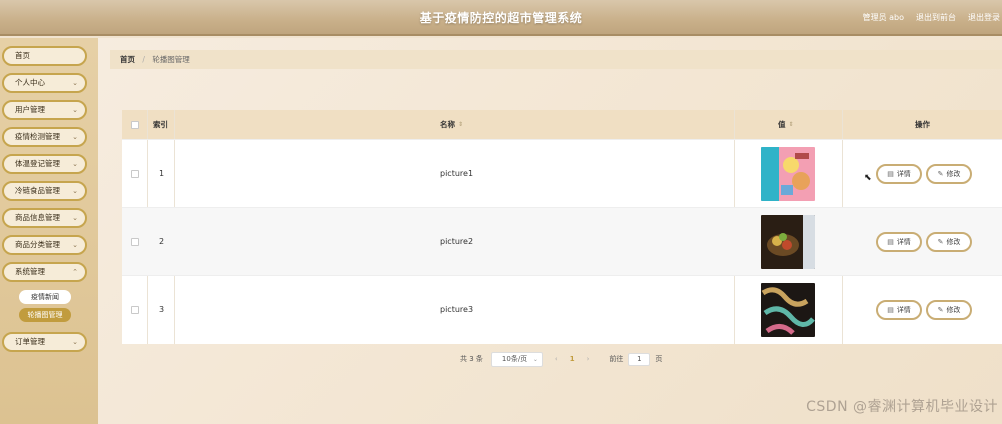 Image resolution: width=1002 pixels, height=424 pixels. What do you see at coordinates (37, 244) in the screenshot?
I see `sidebar-item-label: 商品分类管理` at bounding box center [37, 244].